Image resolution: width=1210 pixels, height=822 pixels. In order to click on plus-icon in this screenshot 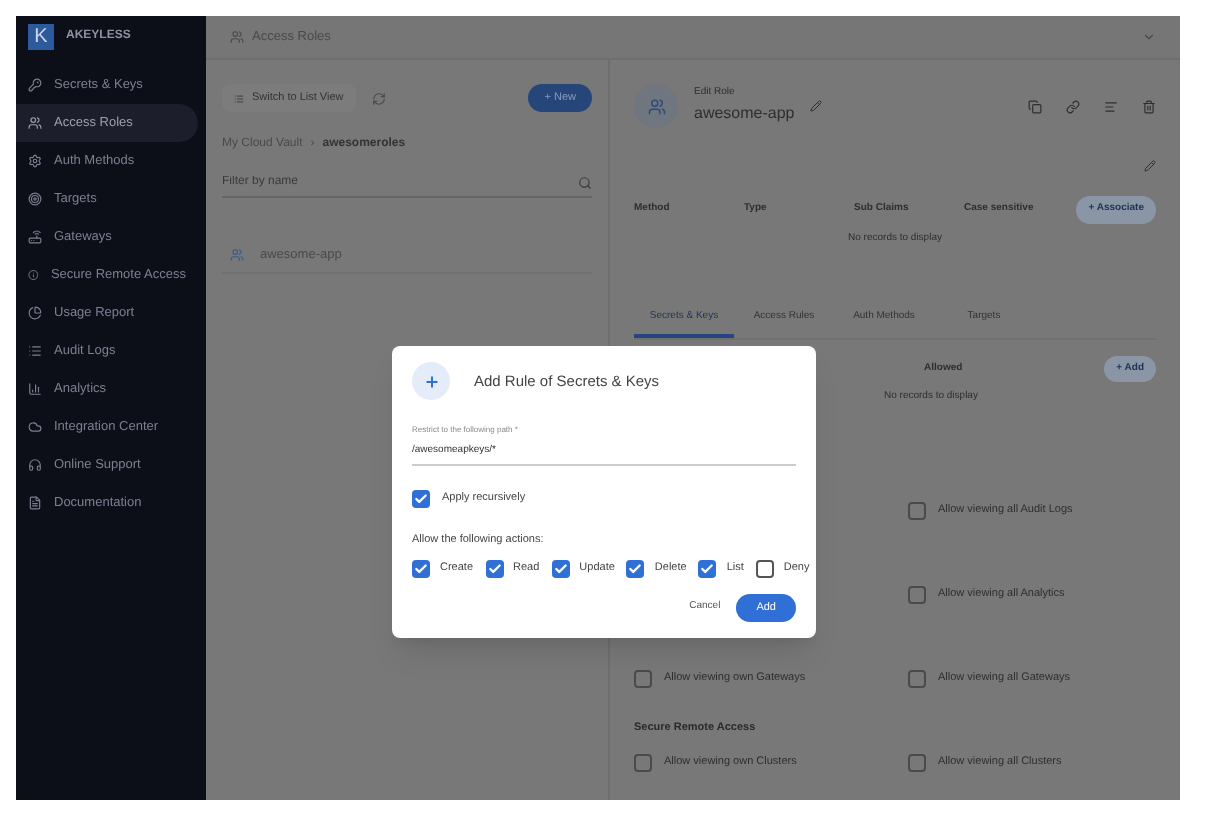, I will do `click(431, 381)`.